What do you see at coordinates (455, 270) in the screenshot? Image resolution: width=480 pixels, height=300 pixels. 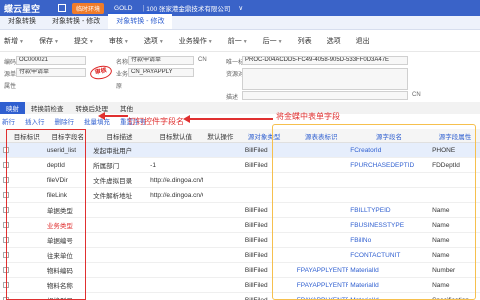 I see `table-cell-c11: Number` at bounding box center [455, 270].